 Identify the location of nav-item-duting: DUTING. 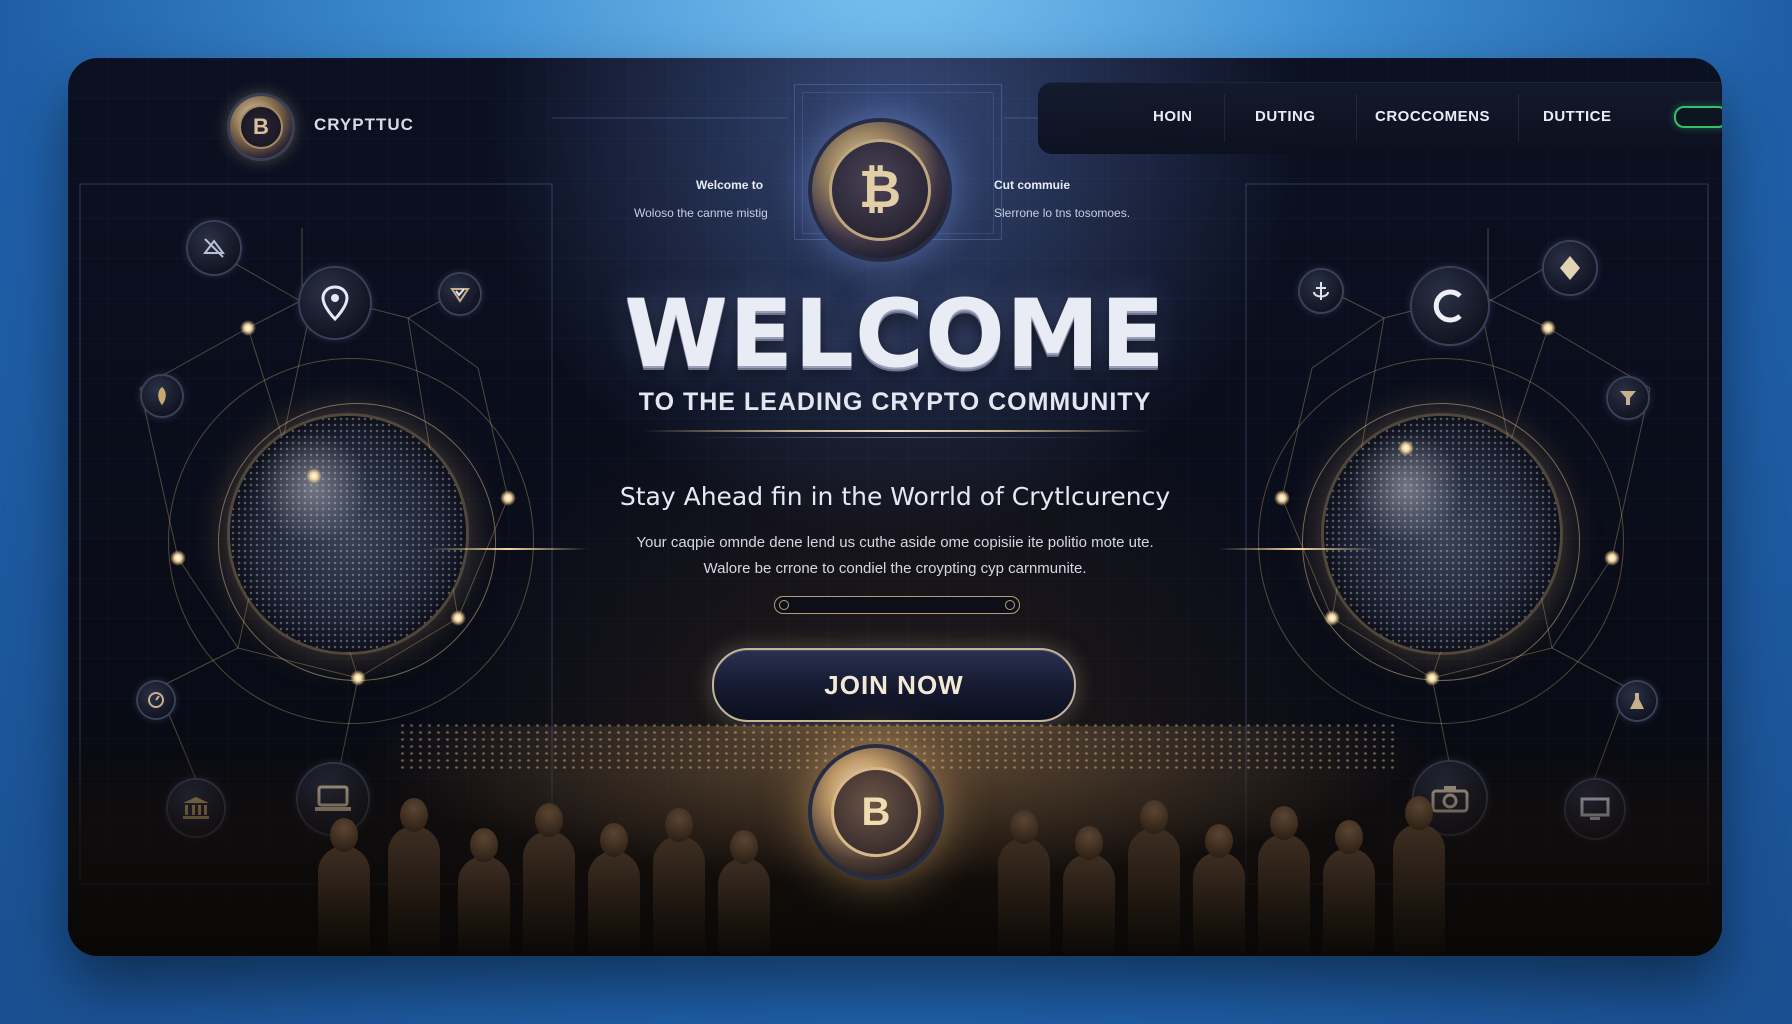
(1285, 116).